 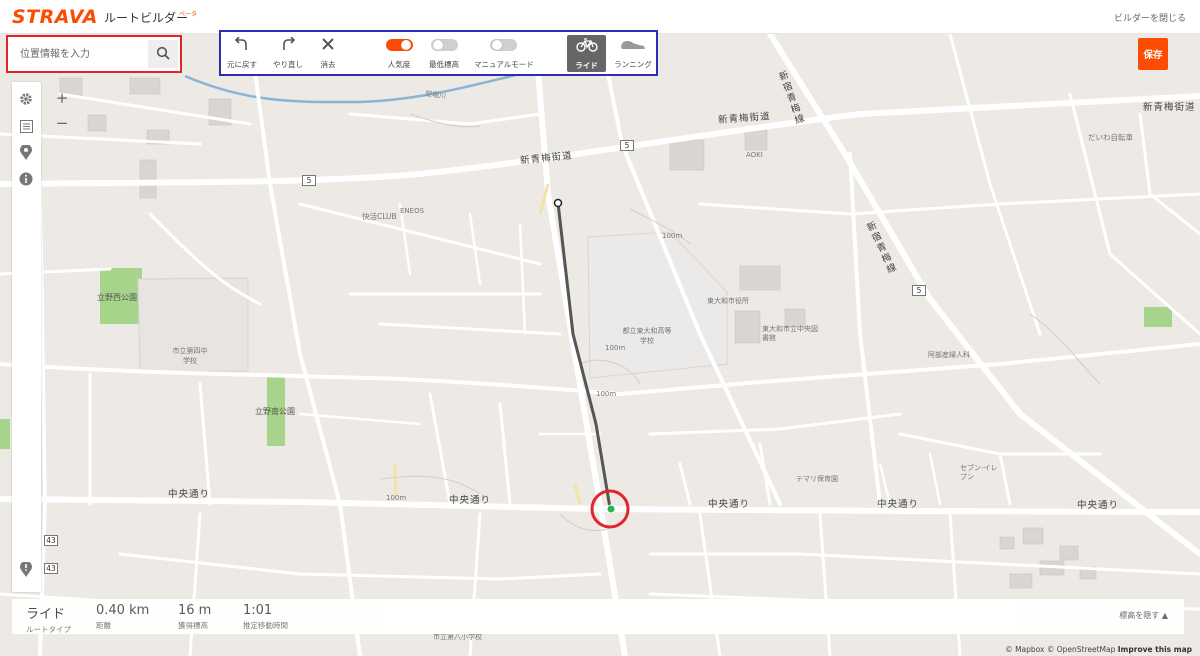 What do you see at coordinates (189, 494) in the screenshot?
I see `label-chuo-1: 中央通り` at bounding box center [189, 494].